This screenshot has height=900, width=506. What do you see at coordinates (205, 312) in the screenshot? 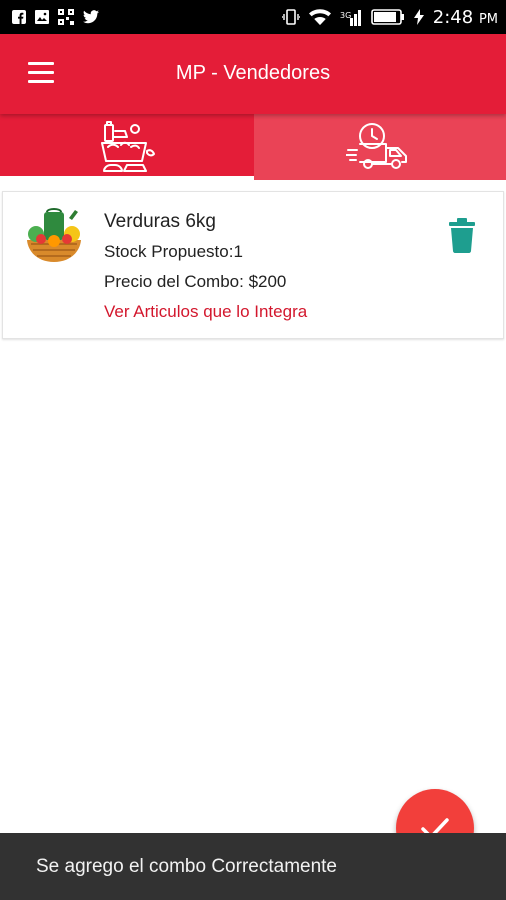
I see `view-articles-link: Ver Articulos que lo Integra` at bounding box center [205, 312].